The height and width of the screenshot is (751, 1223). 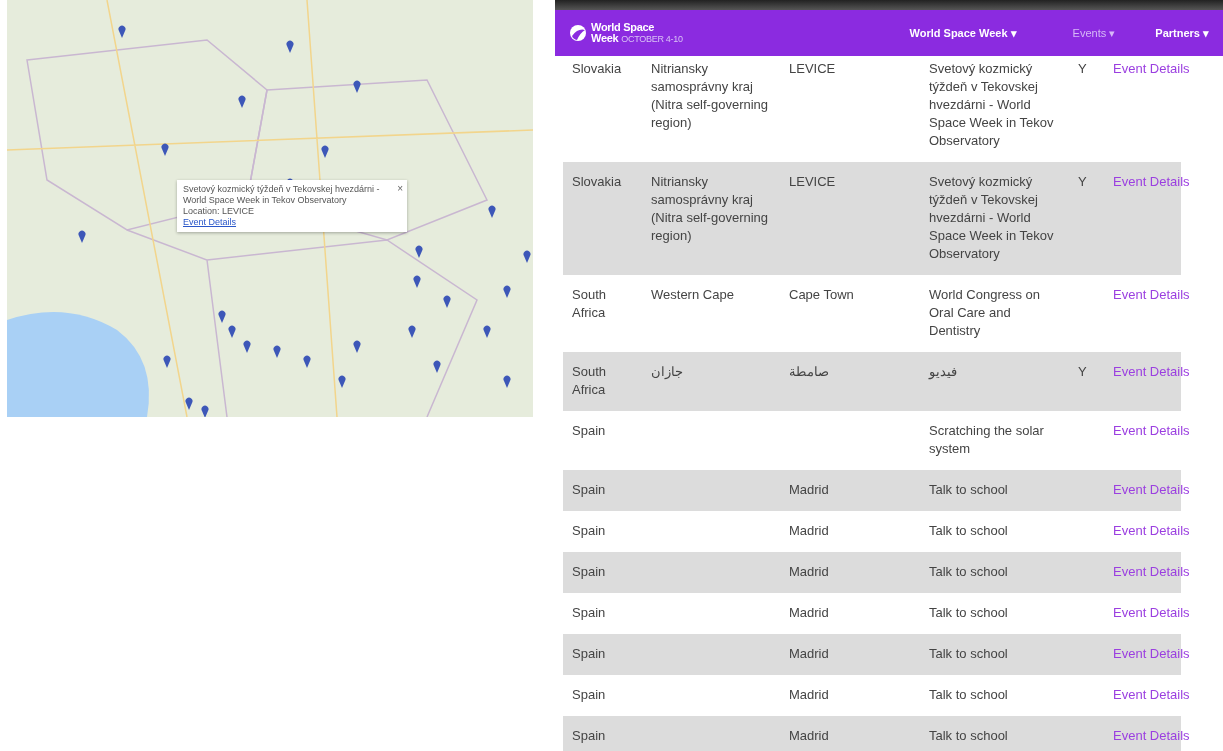 I want to click on popup-title: Svetový kozmický týždeň v Tekovskej hvezdárni - World Space Week in Tekov Observatory, so click(x=282, y=195).